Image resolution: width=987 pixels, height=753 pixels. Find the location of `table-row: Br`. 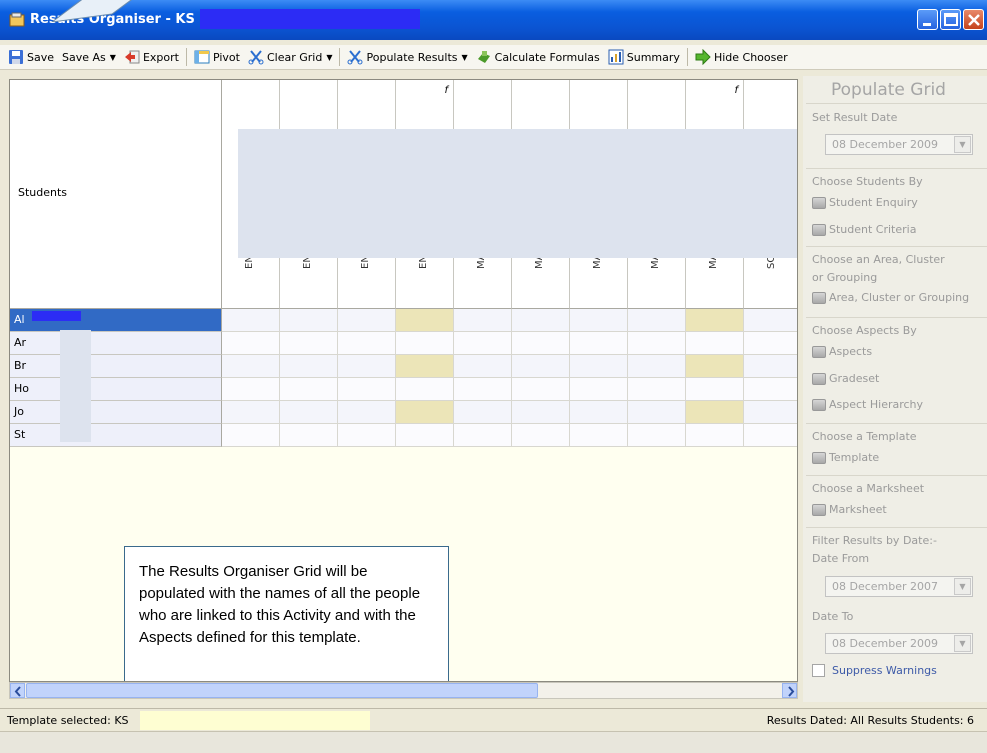

table-row: Br is located at coordinates (403, 366).